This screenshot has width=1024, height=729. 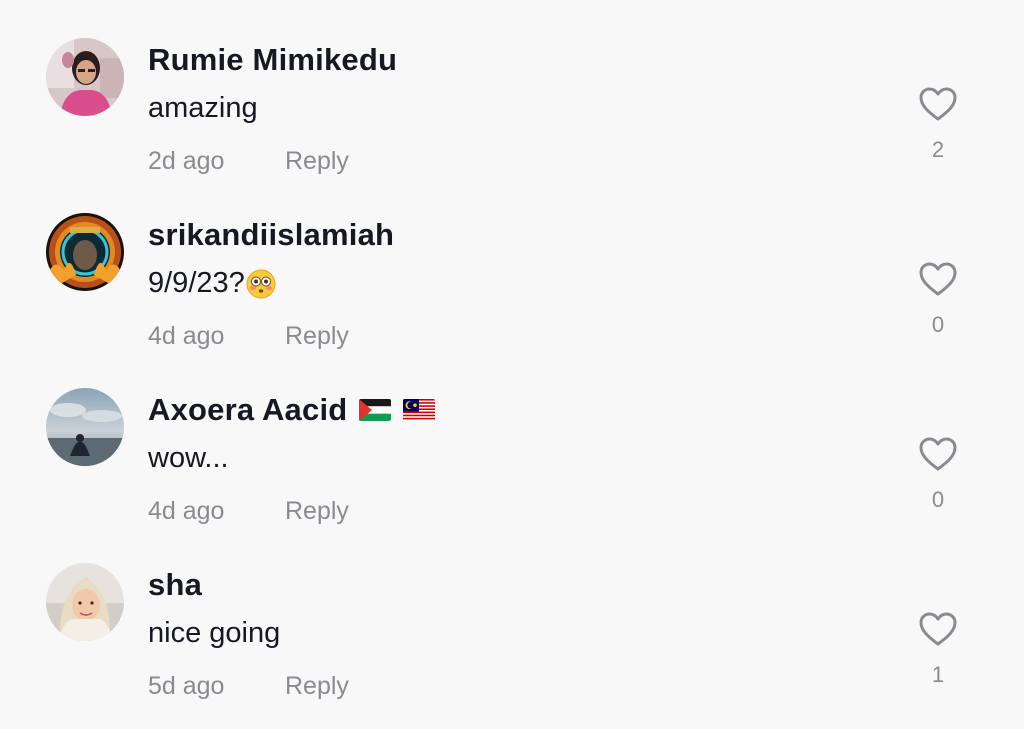 What do you see at coordinates (248, 686) in the screenshot?
I see `comment-meta: 5d ago Reply` at bounding box center [248, 686].